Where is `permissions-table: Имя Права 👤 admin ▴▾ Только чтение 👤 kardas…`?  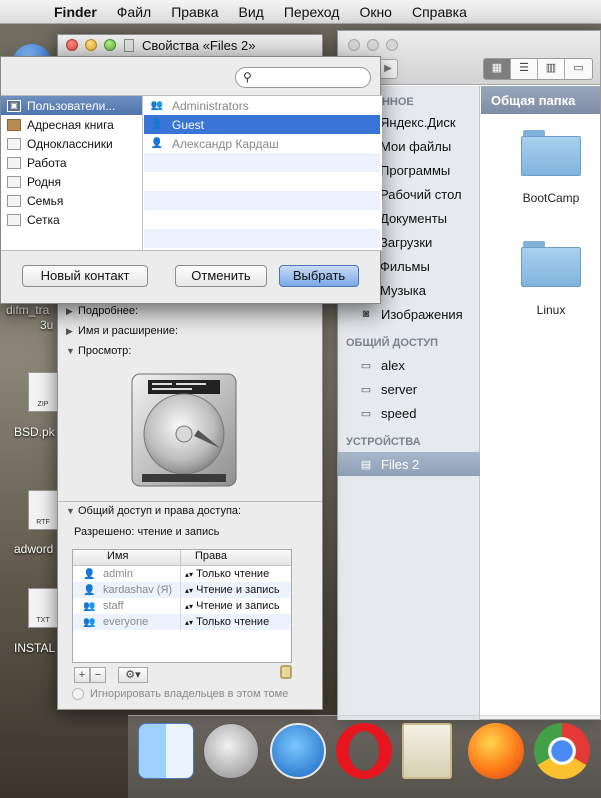
permissions-table: Имя Права 👤 admin ▴▾ Только чтение 👤 kardas… is located at coordinates (182, 606).